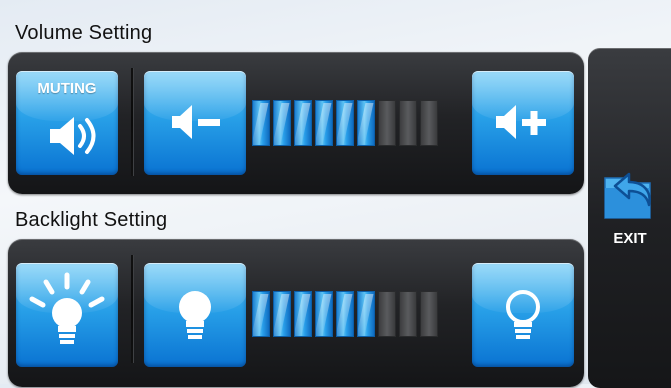 This screenshot has height=388, width=671. I want to click on volume-level-bar, so click(345, 123).